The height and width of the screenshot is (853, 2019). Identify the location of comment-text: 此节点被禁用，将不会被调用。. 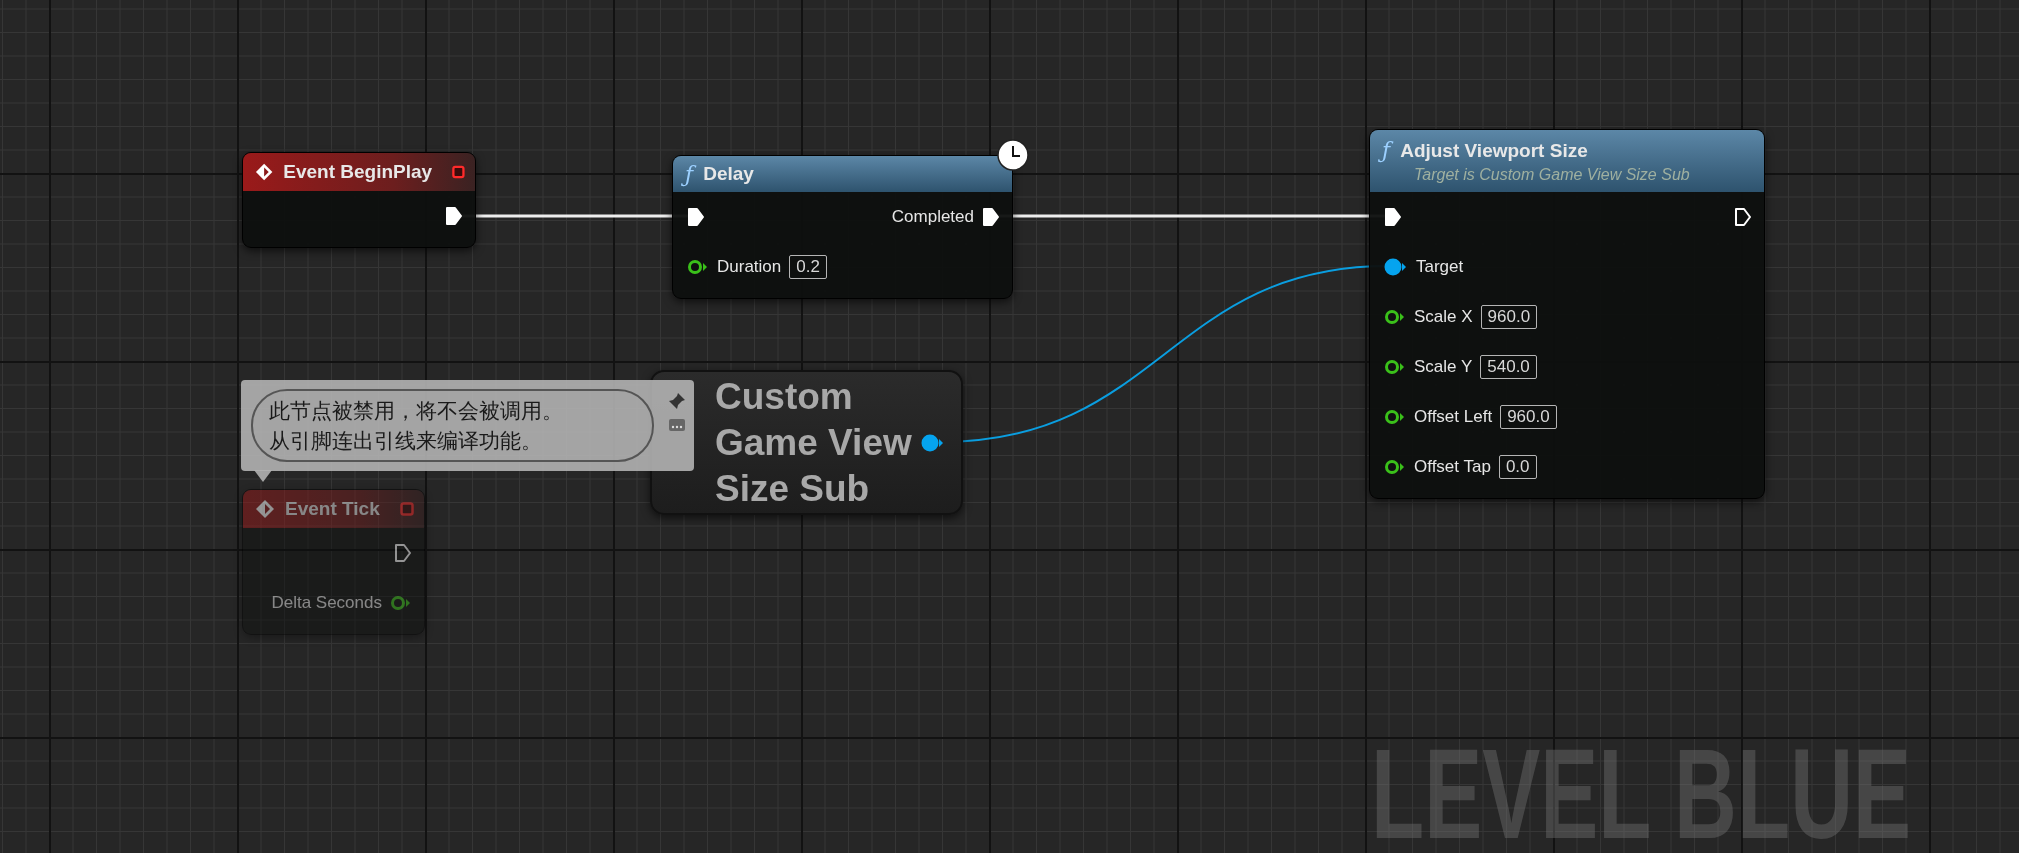
(416, 411).